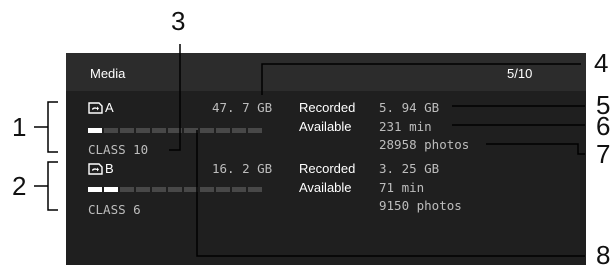  What do you see at coordinates (601, 63) in the screenshot?
I see `callout-4: 4` at bounding box center [601, 63].